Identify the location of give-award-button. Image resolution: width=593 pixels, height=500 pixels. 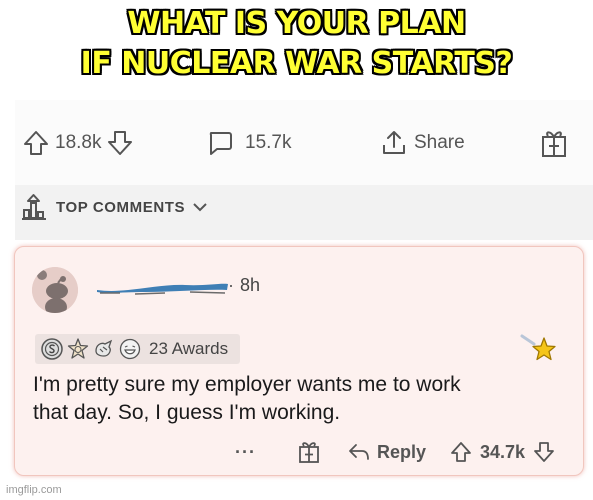
(309, 452).